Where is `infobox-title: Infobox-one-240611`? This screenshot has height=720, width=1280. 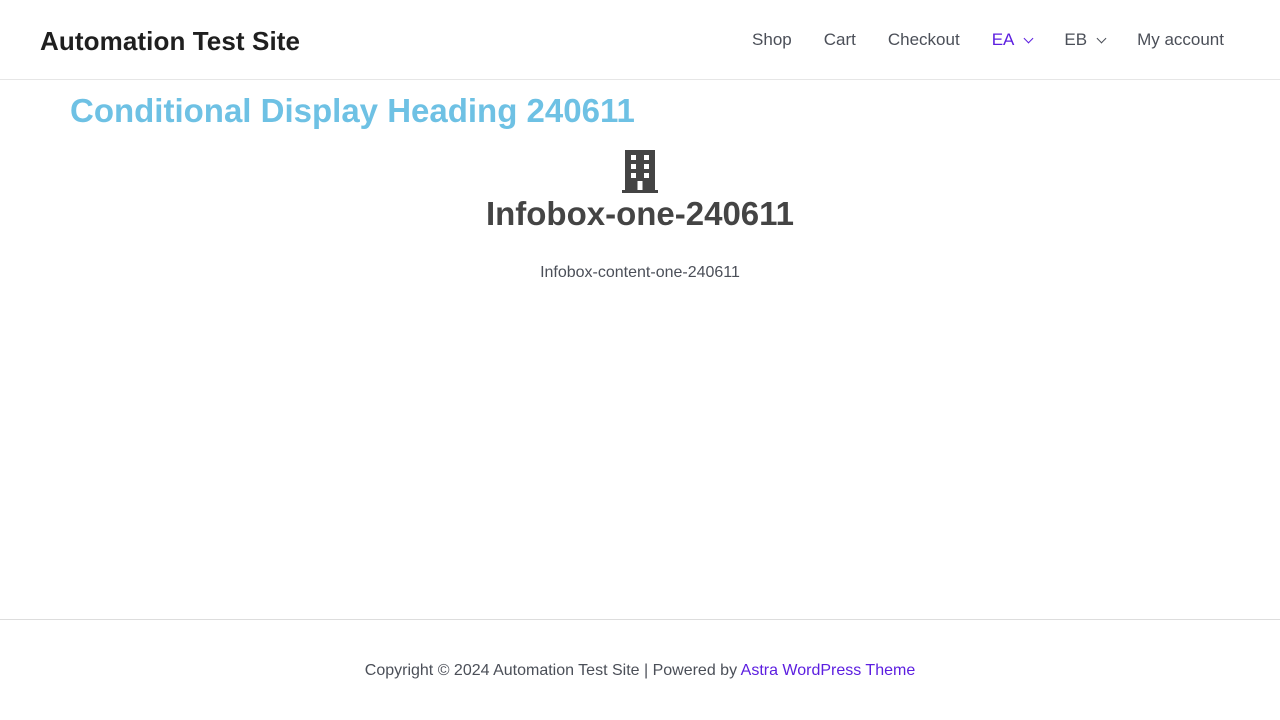
infobox-title: Infobox-one-240611 is located at coordinates (640, 213).